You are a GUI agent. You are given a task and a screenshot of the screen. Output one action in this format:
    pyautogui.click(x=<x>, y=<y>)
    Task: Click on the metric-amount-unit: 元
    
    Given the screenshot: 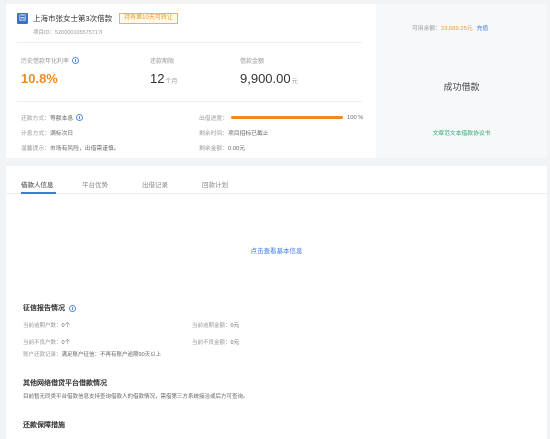 What is the action you would take?
    pyautogui.click(x=294, y=82)
    